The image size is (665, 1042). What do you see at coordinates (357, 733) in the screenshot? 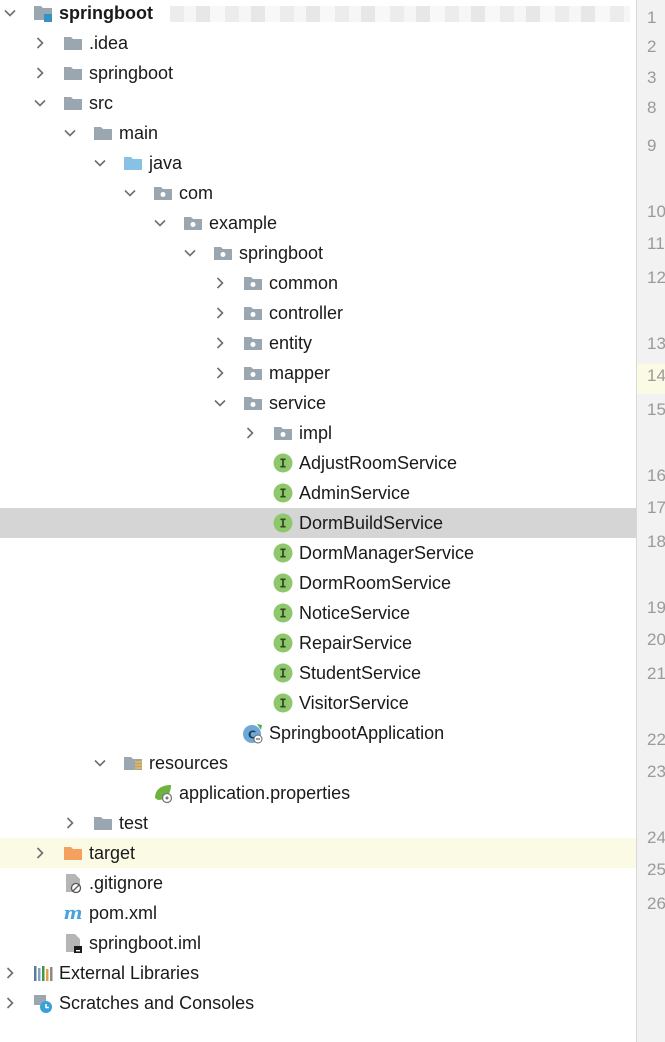
I see `tree-item-label: SpringbootApplication` at bounding box center [357, 733].